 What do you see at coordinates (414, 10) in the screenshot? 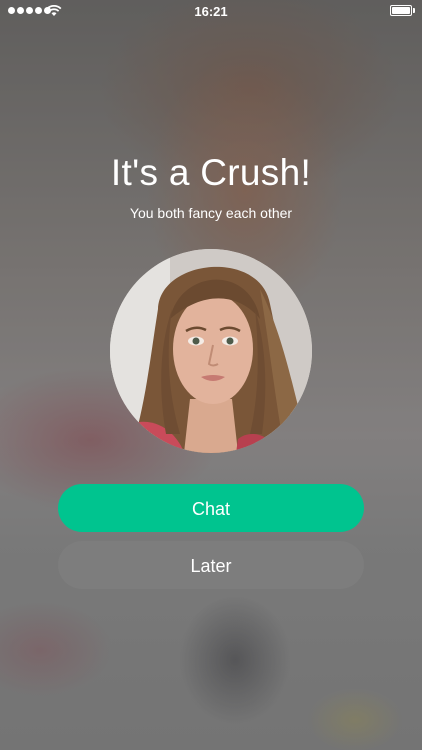
I see `battery-tip` at bounding box center [414, 10].